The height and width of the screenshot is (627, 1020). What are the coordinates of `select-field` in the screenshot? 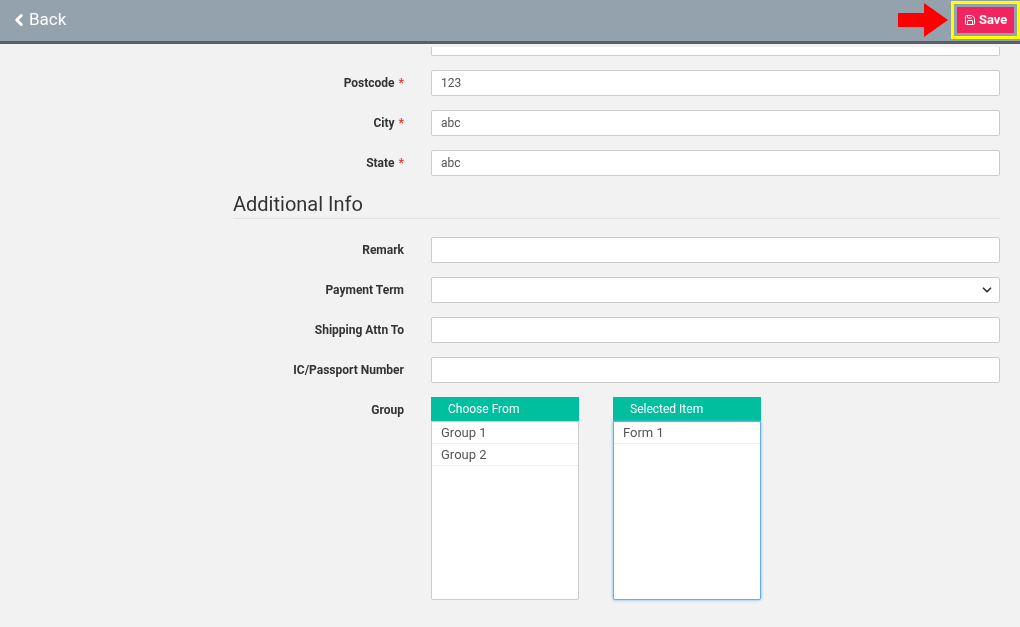 It's located at (715, 290).